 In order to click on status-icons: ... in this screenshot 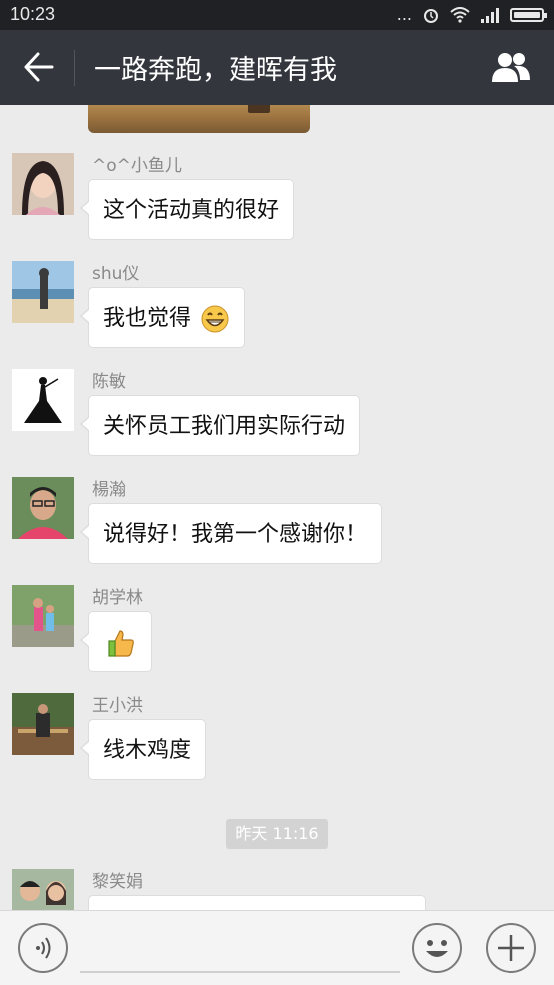, I will do `click(471, 14)`.